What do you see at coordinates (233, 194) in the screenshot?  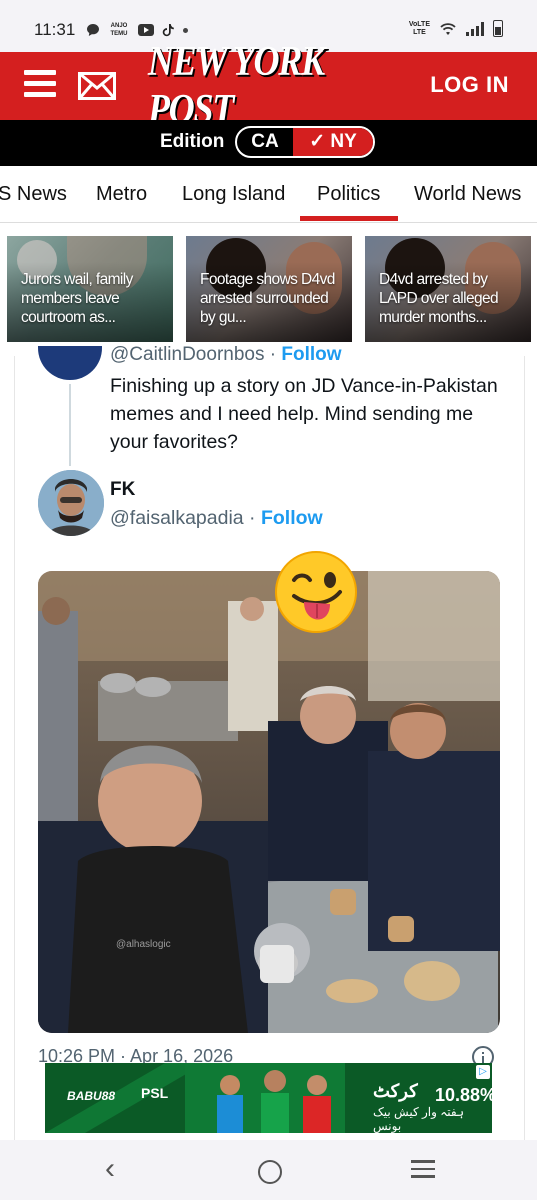 I see `nav-item-long-island: Long Island` at bounding box center [233, 194].